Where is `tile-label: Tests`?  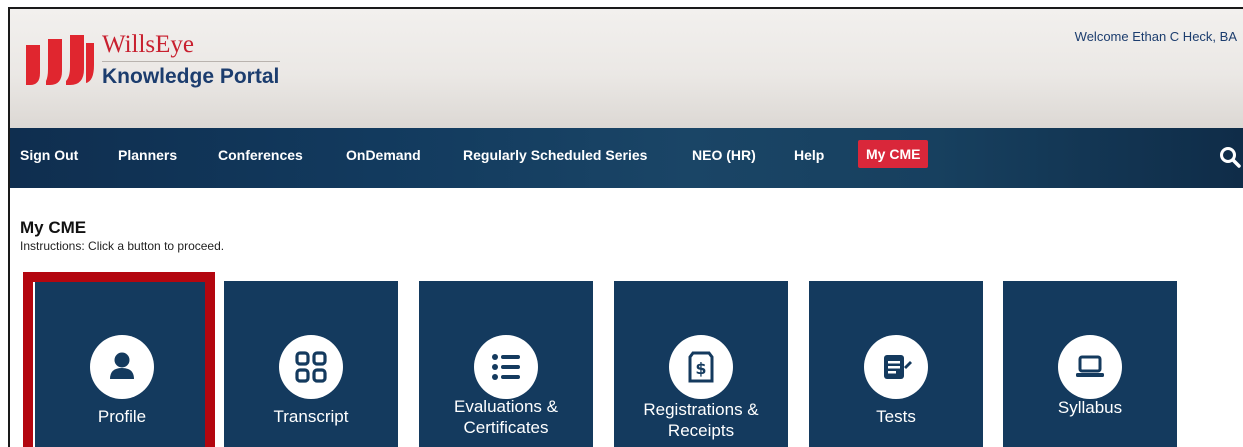
tile-label: Tests is located at coordinates (896, 416).